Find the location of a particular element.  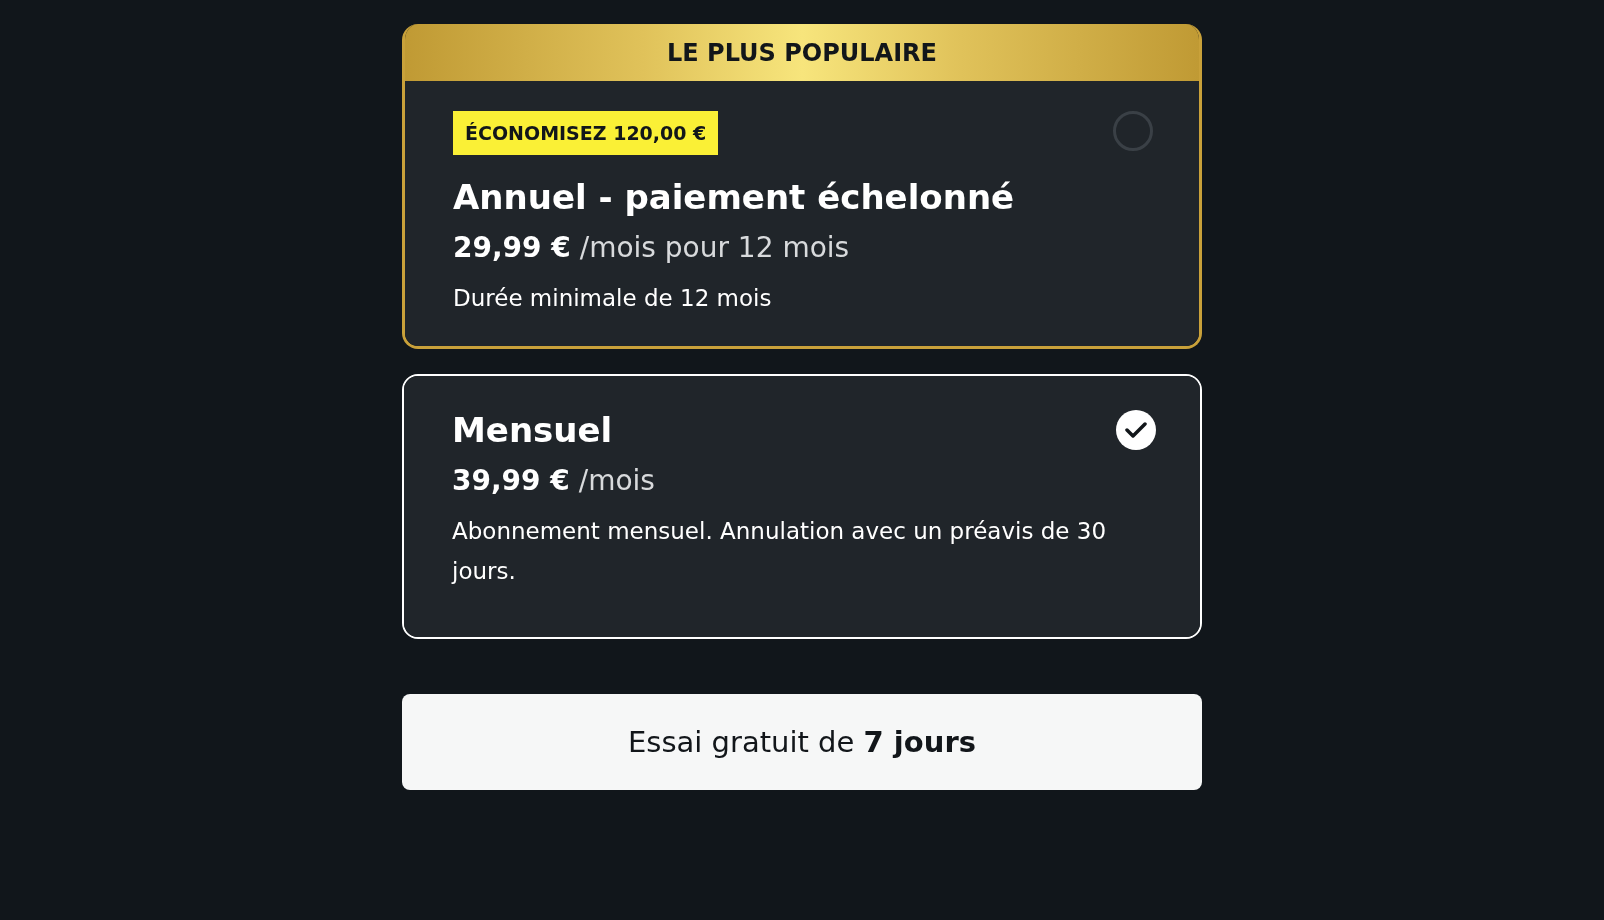

plan-title: Mensuel is located at coordinates (532, 430).